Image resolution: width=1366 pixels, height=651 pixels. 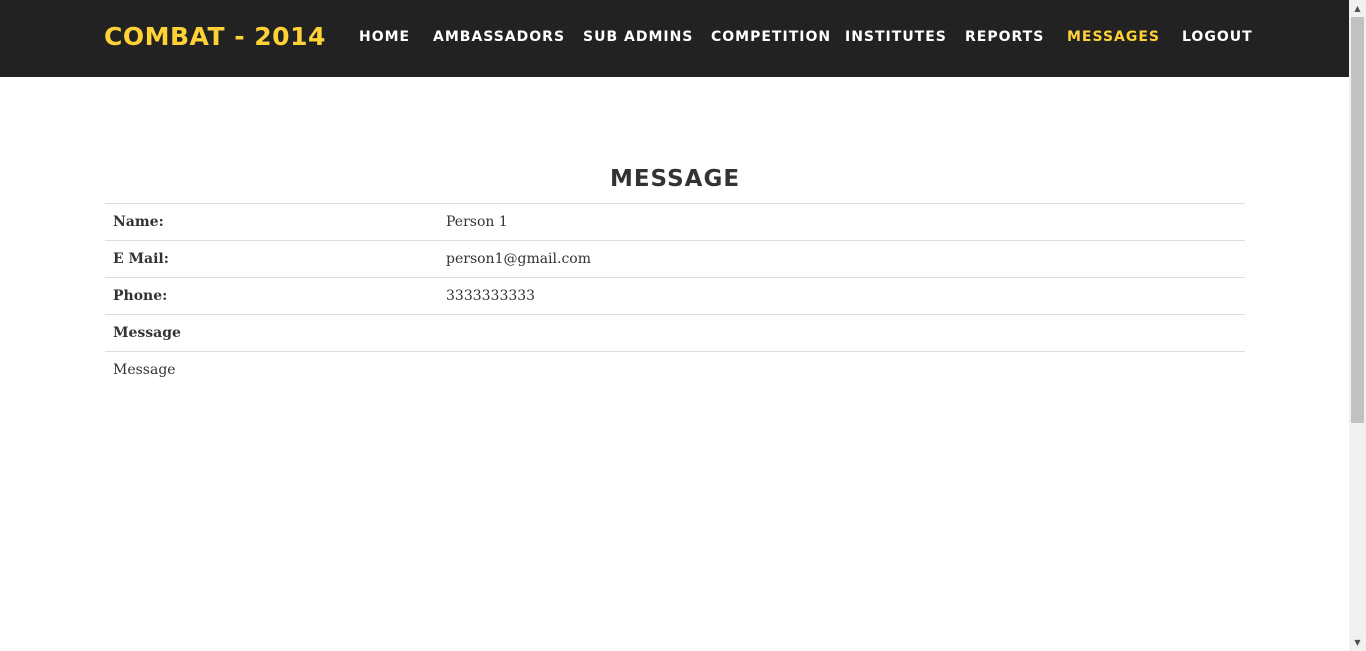 What do you see at coordinates (147, 333) in the screenshot?
I see `message-label: Message` at bounding box center [147, 333].